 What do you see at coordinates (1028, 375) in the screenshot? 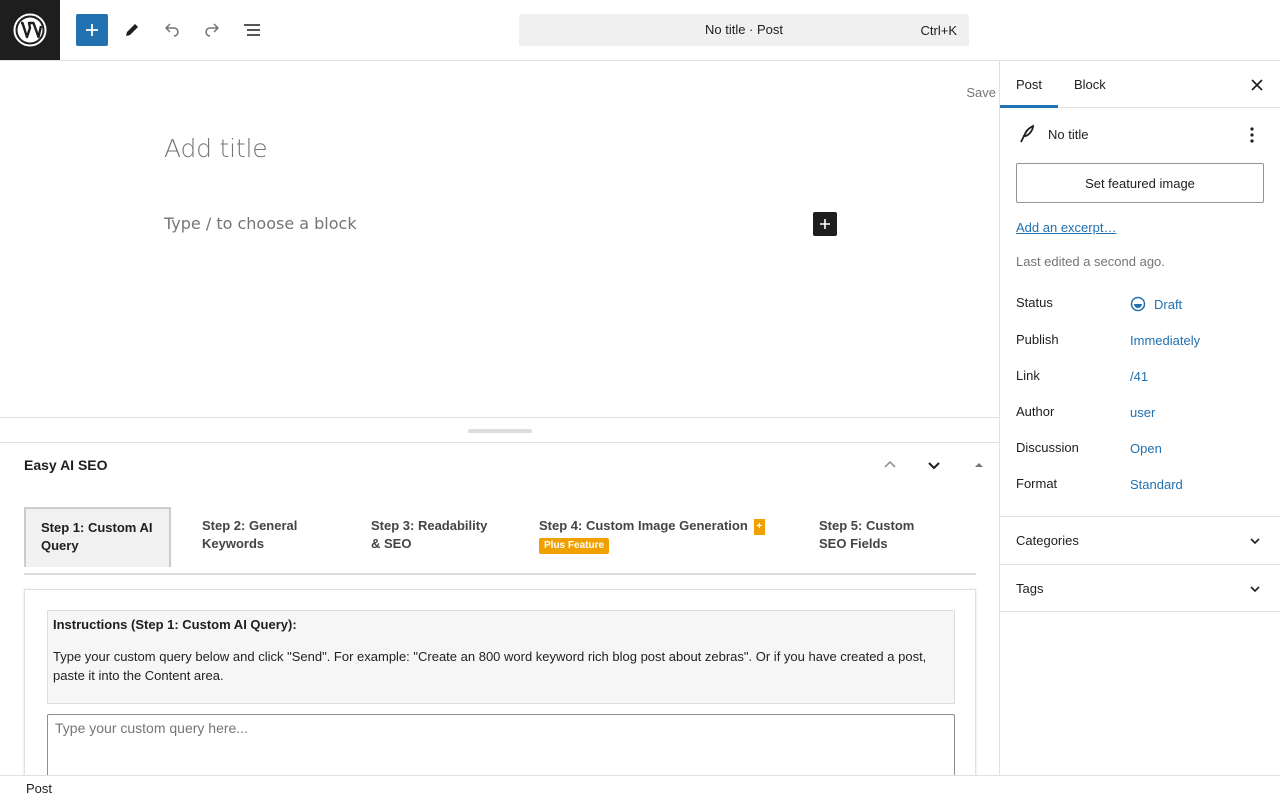
I see `link-label: Link` at bounding box center [1028, 375].